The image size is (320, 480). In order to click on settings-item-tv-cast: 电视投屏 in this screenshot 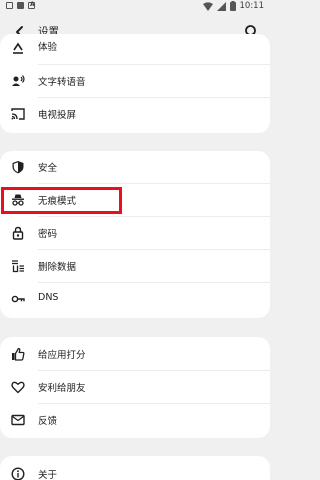, I will do `click(135, 114)`.